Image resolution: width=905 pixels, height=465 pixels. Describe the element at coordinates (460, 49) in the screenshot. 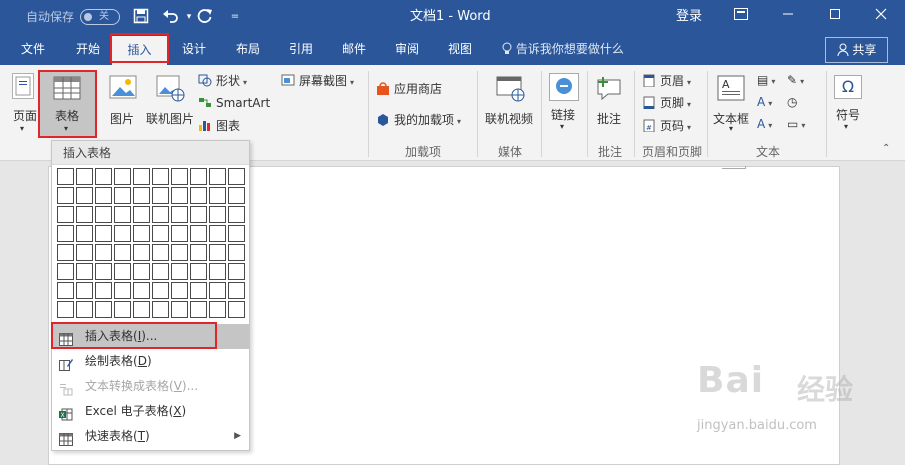

I see `tab-view: 视图` at that location.